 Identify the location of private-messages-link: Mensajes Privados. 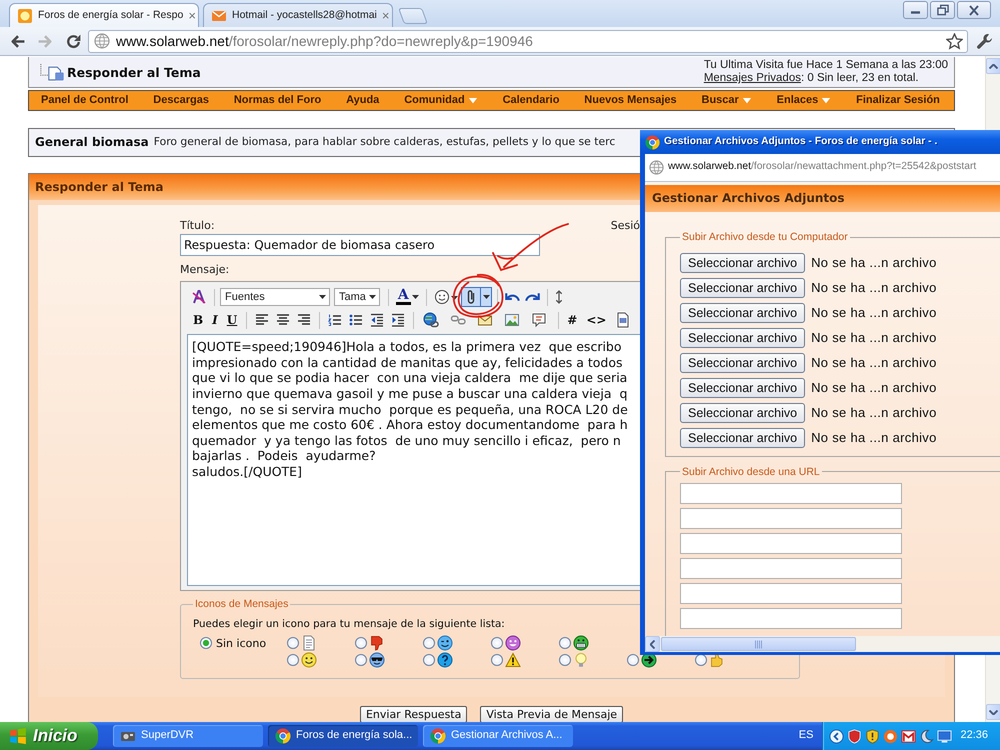
(752, 78).